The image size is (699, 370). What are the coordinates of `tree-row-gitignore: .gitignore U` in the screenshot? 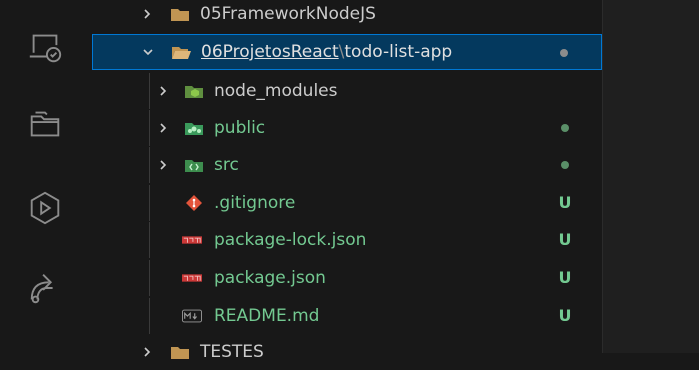 It's located at (347, 203).